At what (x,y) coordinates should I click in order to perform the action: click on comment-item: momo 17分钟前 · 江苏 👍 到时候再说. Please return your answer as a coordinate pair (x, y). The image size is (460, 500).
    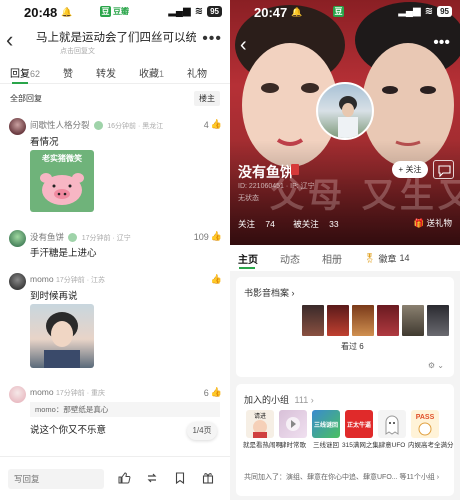
    Looking at the image, I should click on (115, 323).